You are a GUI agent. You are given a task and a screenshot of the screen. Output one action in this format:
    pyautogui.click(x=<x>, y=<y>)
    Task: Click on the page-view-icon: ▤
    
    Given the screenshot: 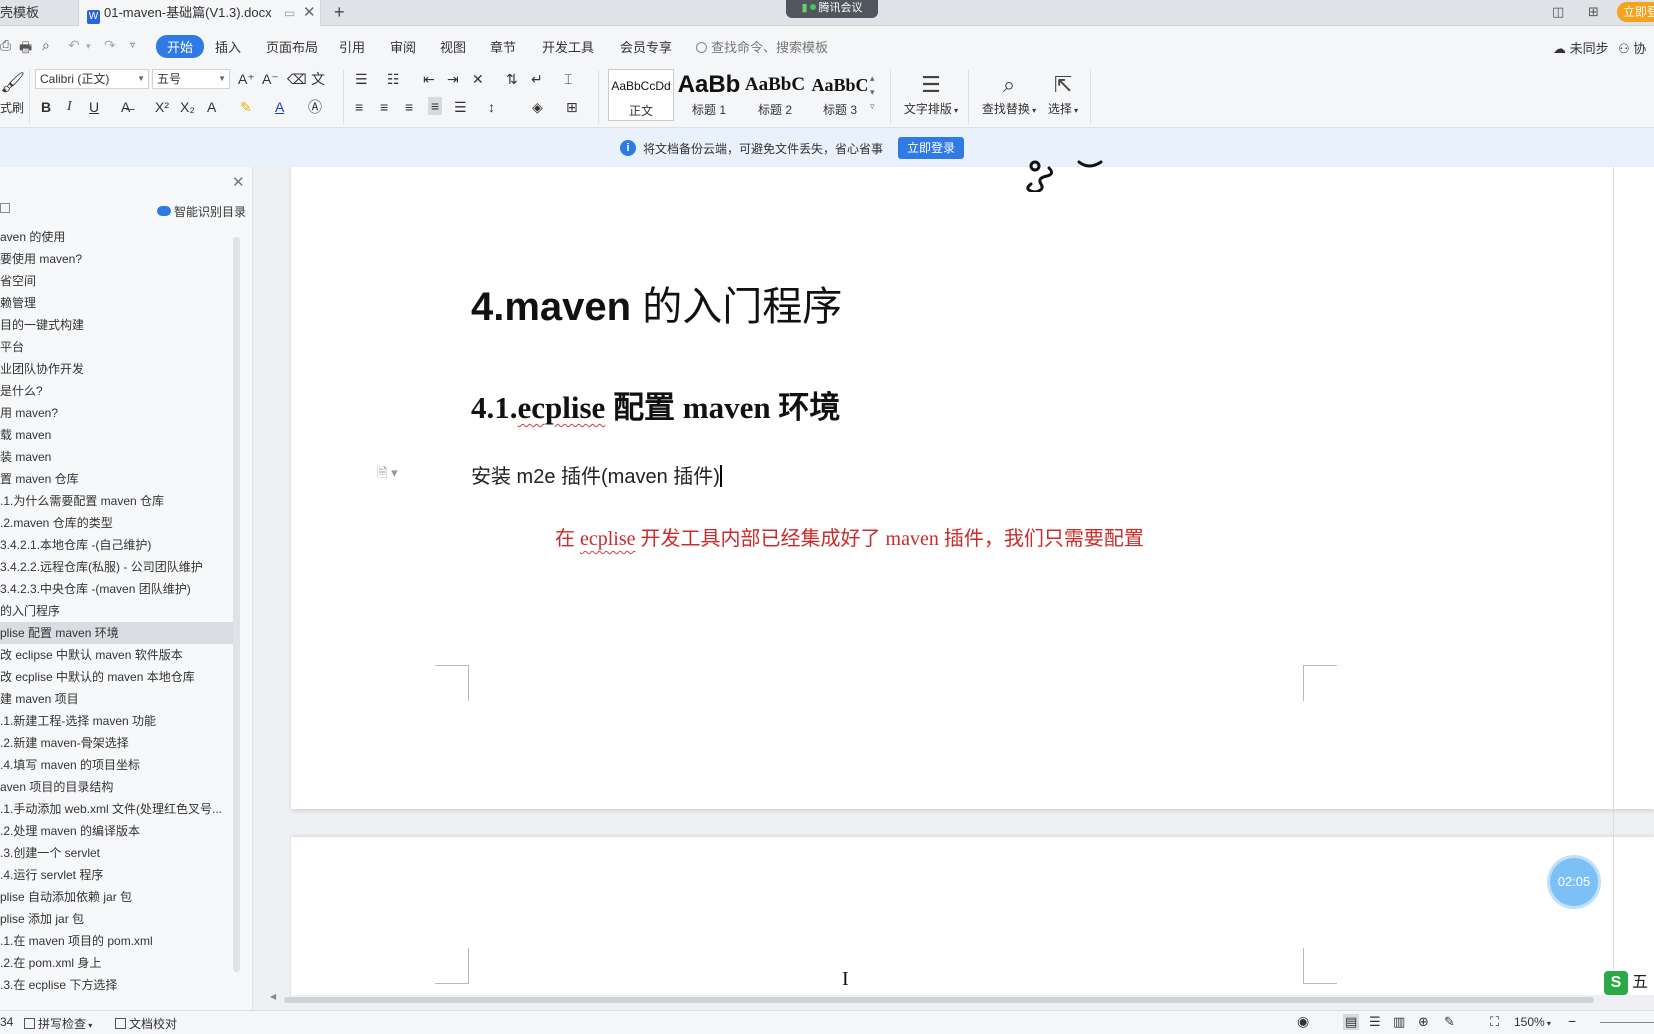 What is the action you would take?
    pyautogui.click(x=1351, y=1022)
    